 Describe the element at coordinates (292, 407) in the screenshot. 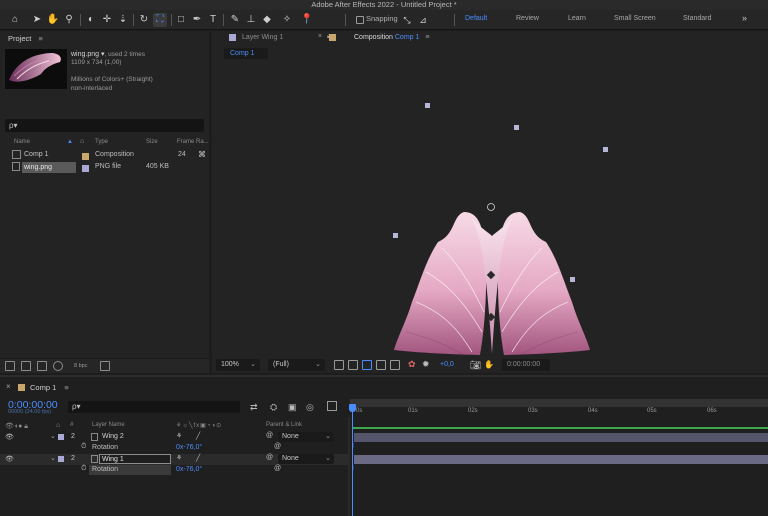

I see `frame-blending-icon: ▣` at that location.